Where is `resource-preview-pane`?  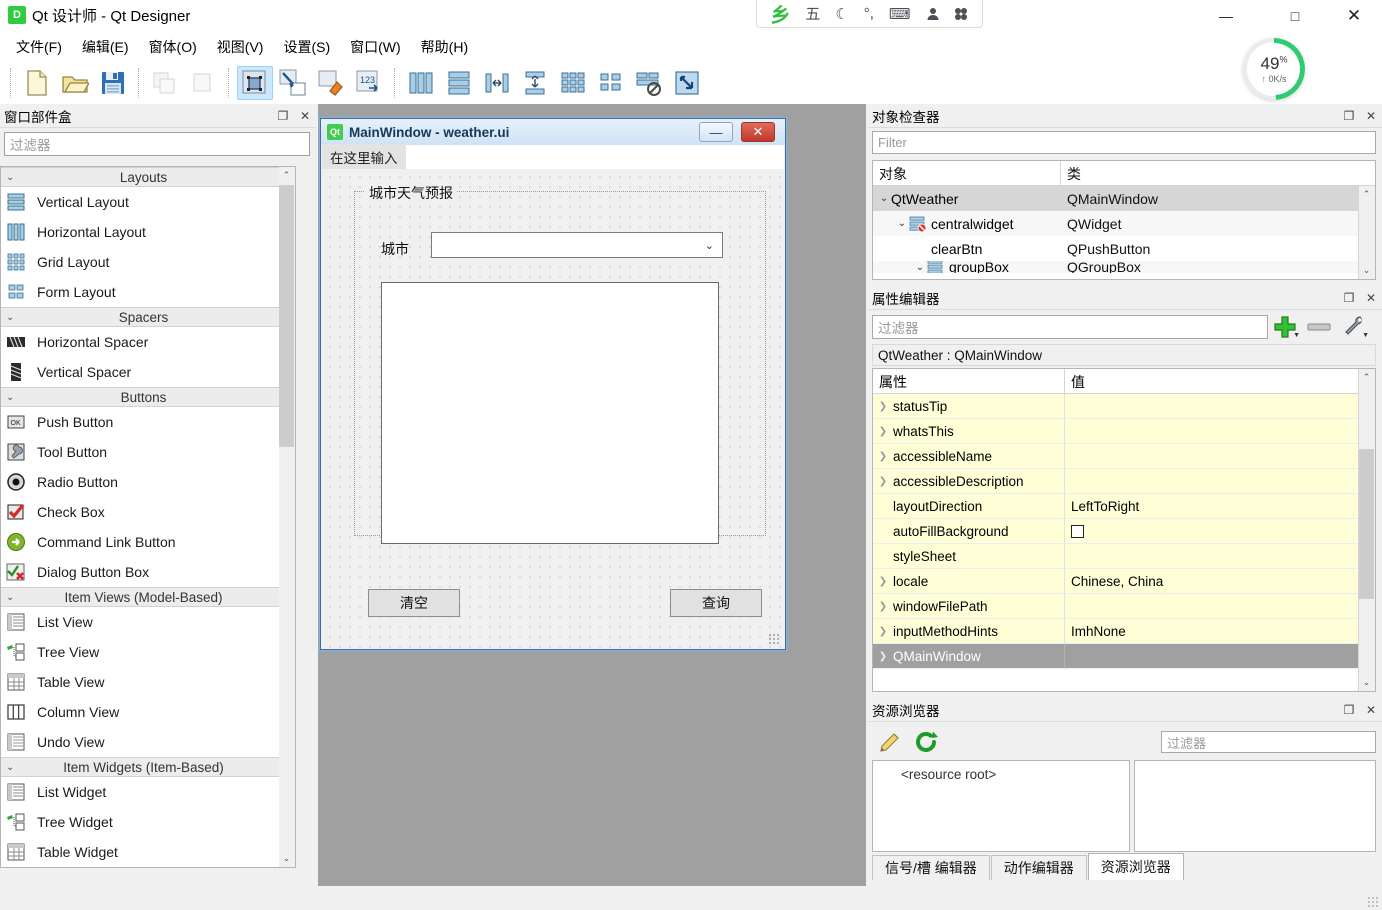 resource-preview-pane is located at coordinates (1255, 806).